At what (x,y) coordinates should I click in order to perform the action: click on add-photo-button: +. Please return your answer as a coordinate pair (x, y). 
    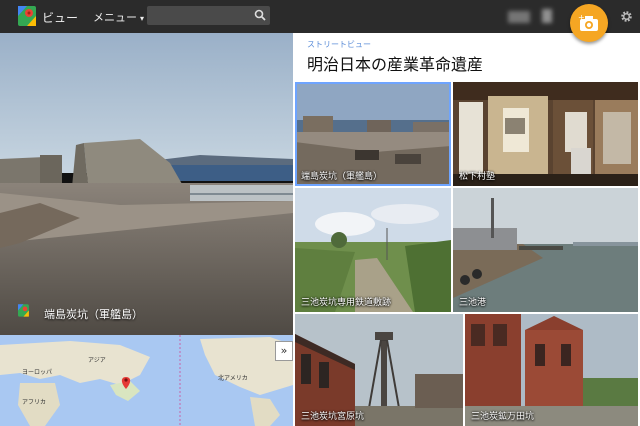
    Looking at the image, I should click on (589, 23).